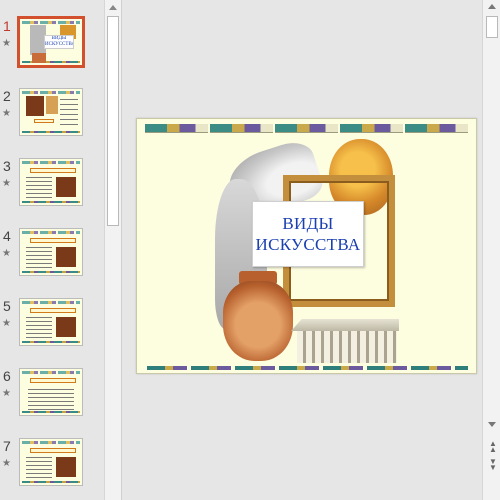  What do you see at coordinates (7, 166) in the screenshot?
I see `slide-number: 3` at bounding box center [7, 166].